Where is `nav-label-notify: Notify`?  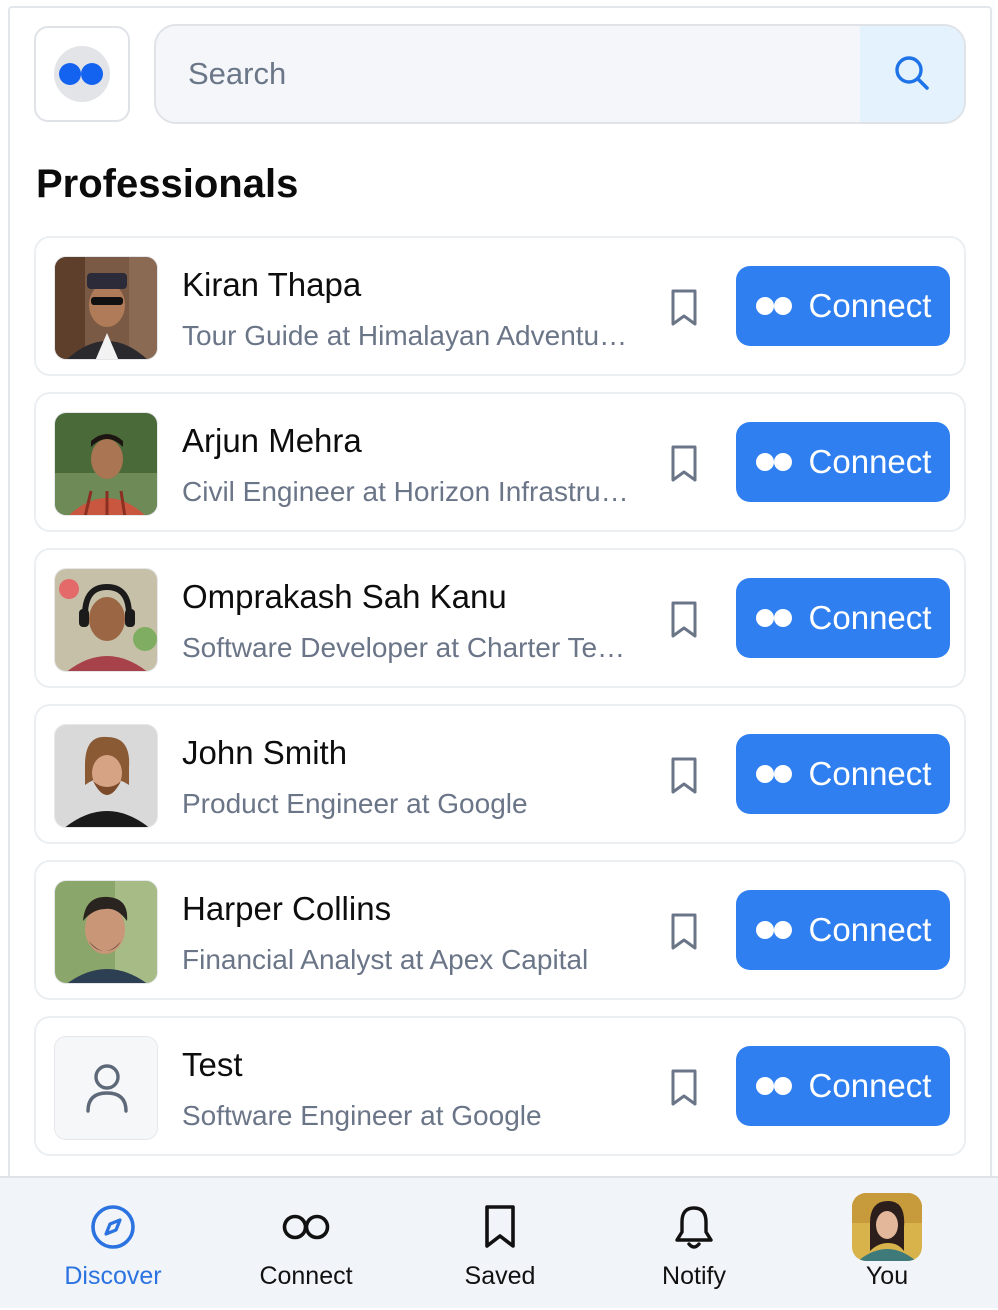 nav-label-notify: Notify is located at coordinates (694, 1276).